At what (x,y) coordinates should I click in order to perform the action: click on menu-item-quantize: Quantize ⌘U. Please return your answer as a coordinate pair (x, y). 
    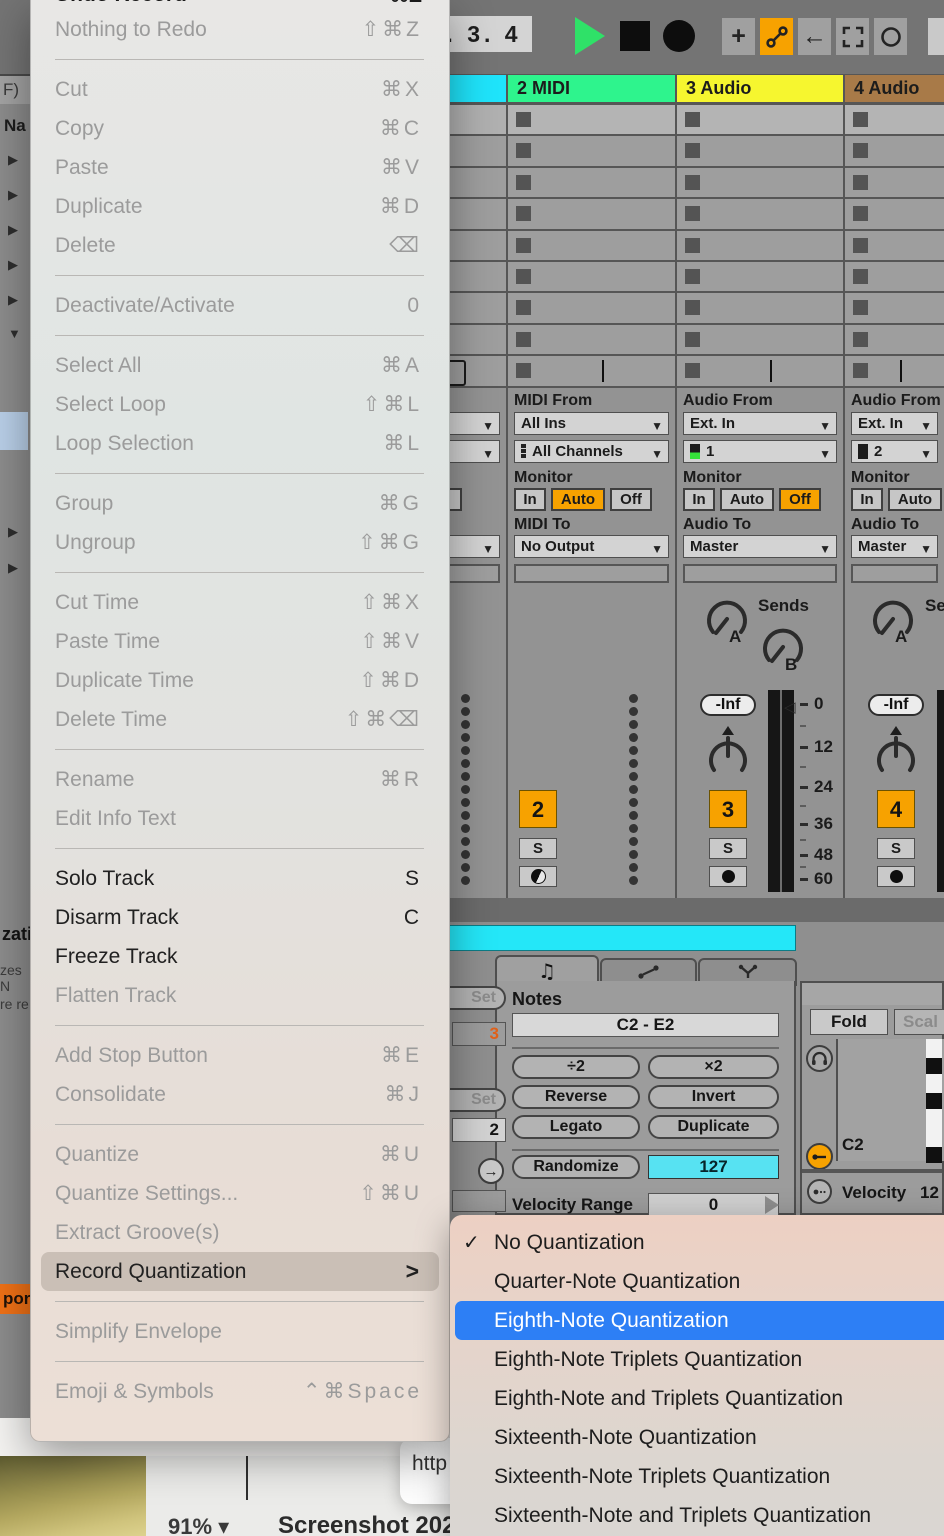
    Looking at the image, I should click on (240, 1154).